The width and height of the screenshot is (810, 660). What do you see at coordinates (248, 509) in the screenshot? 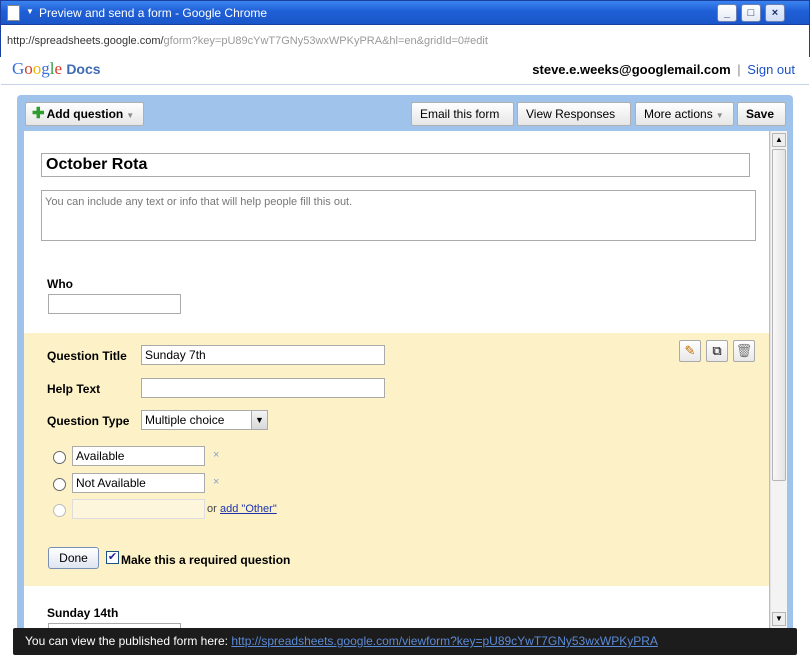
I see `add-other-link: add "Other"` at bounding box center [248, 509].